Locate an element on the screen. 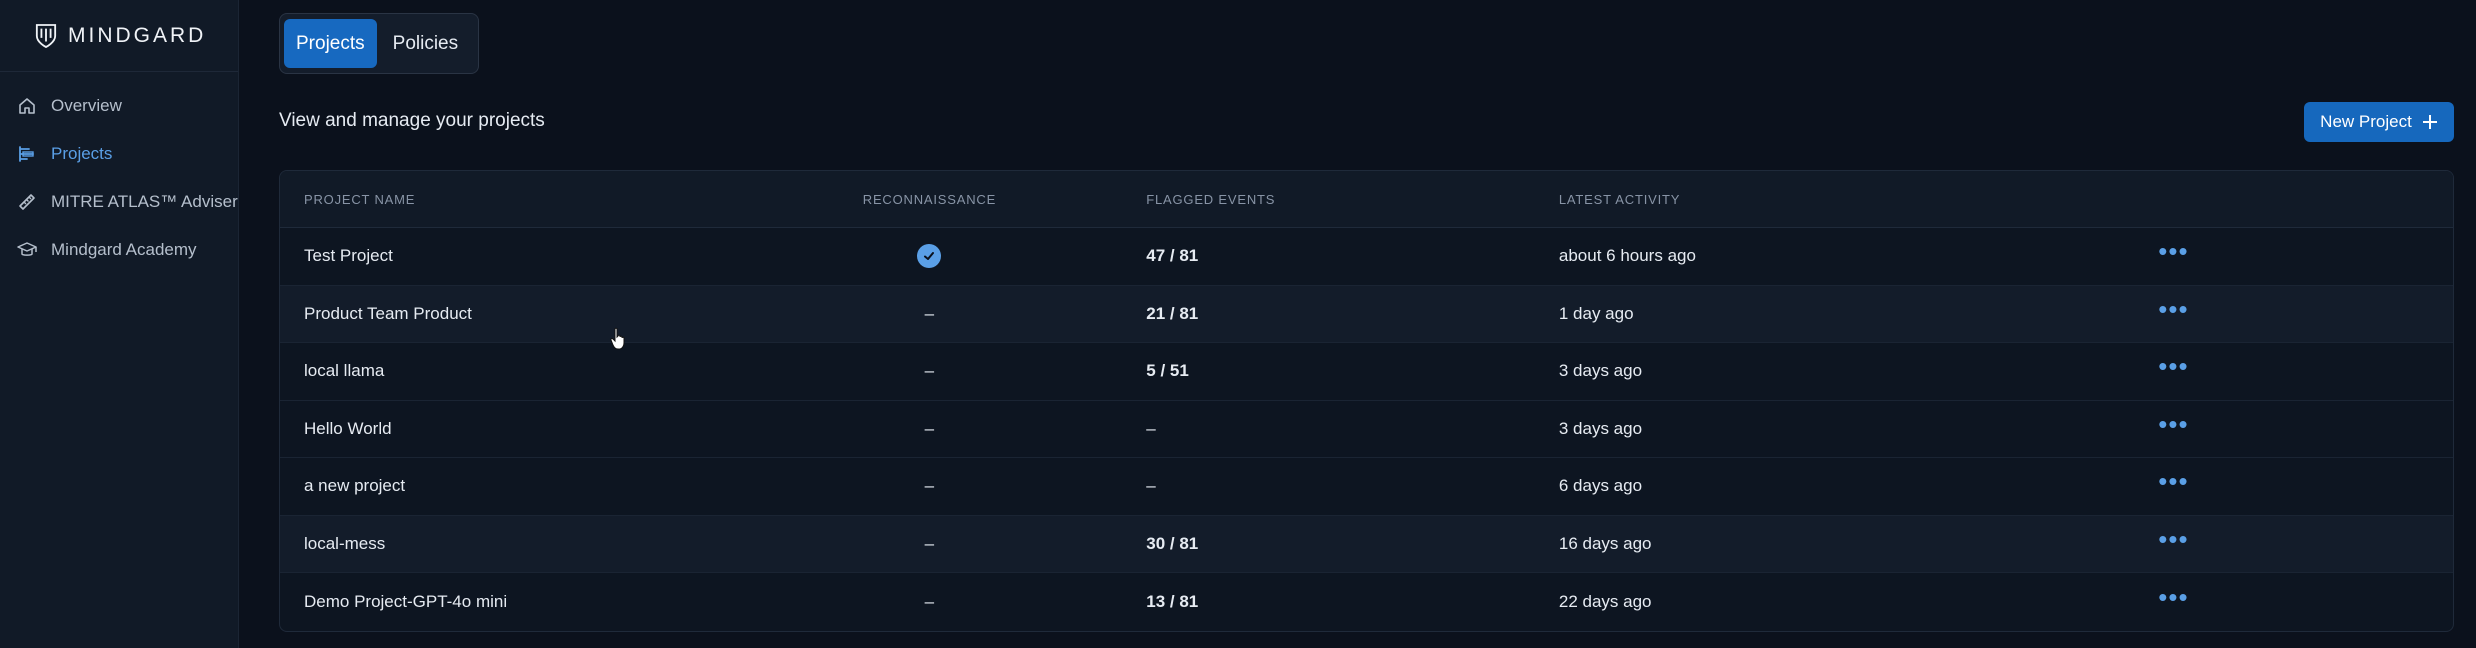  flagged-events: 13 / 81 is located at coordinates (1172, 601).